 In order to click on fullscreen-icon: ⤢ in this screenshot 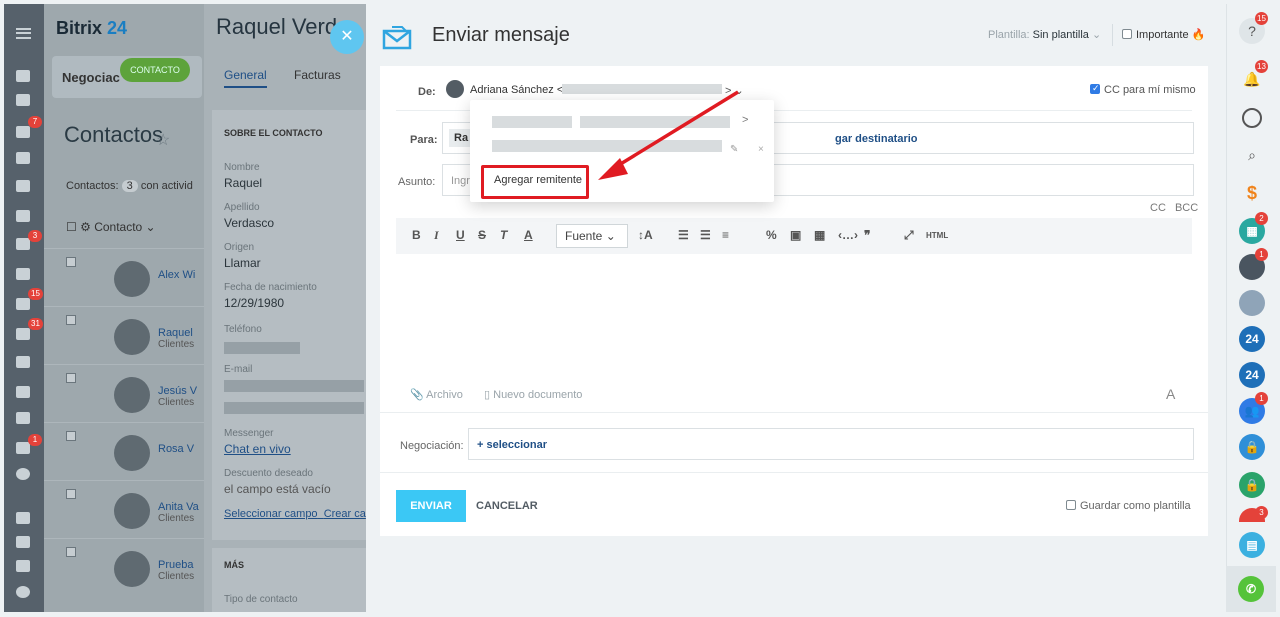, I will do `click(909, 235)`.